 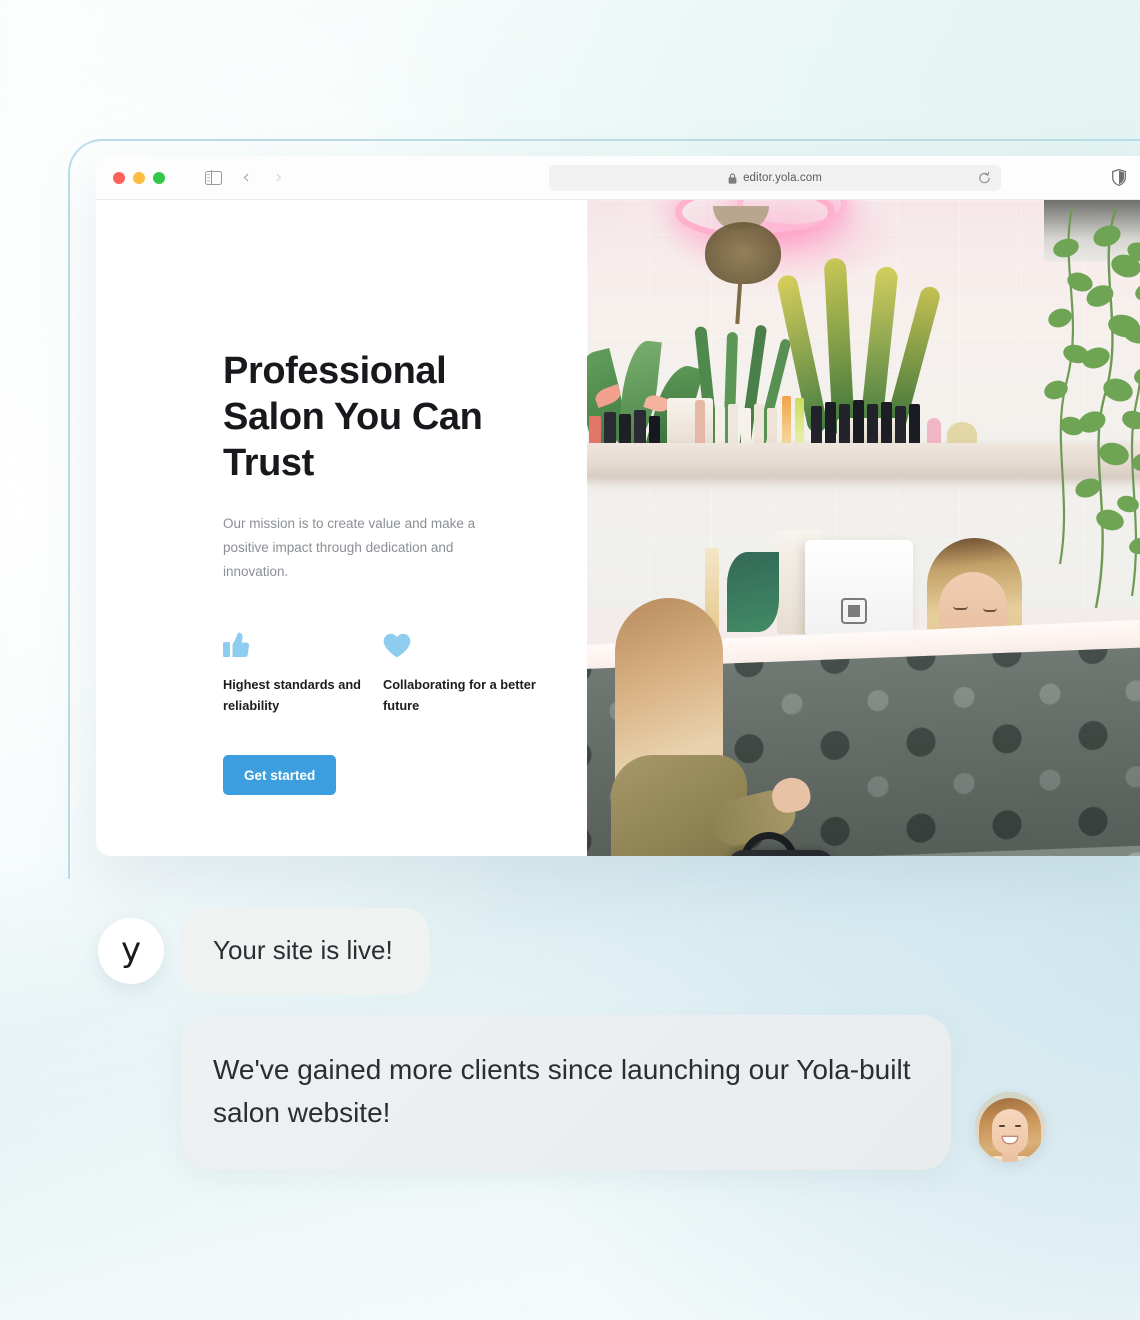 I want to click on navigation-controls: ‹ ›, so click(x=246, y=178).